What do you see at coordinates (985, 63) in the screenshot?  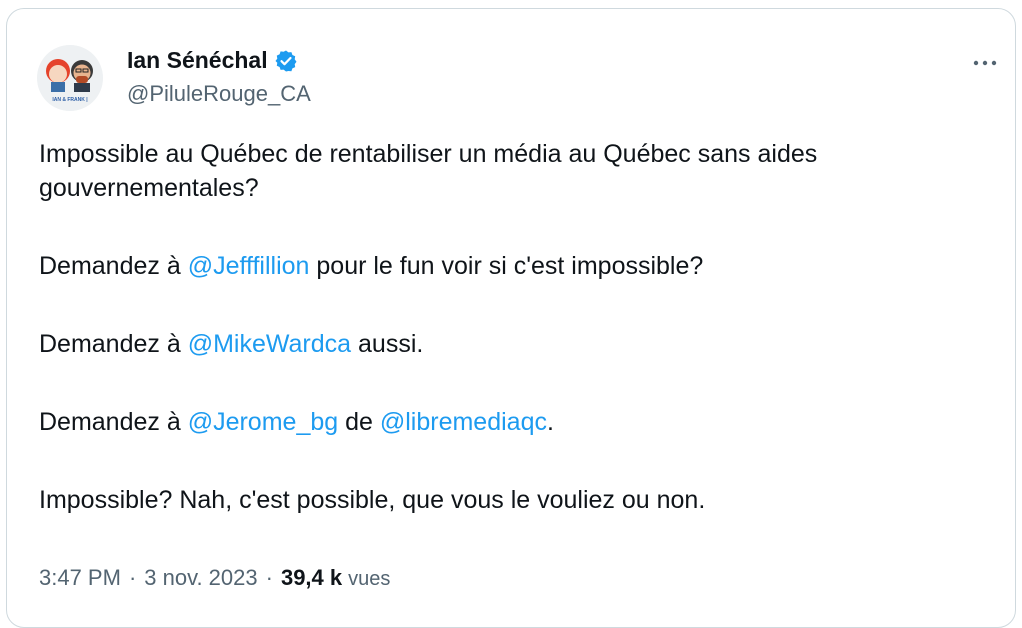 I see `more-options-icon` at bounding box center [985, 63].